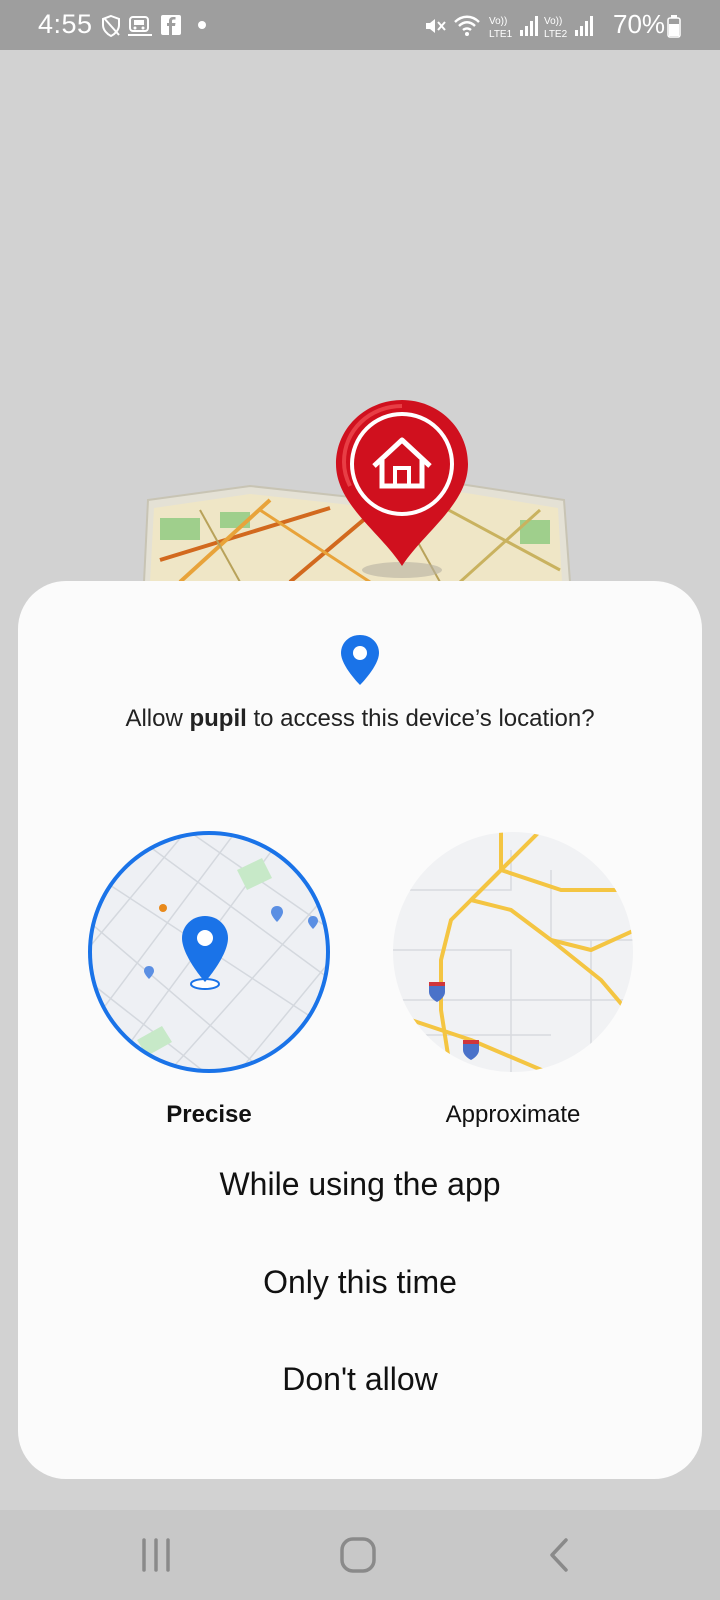  I want to click on dont-allow-button: Don't allow, so click(360, 1379).